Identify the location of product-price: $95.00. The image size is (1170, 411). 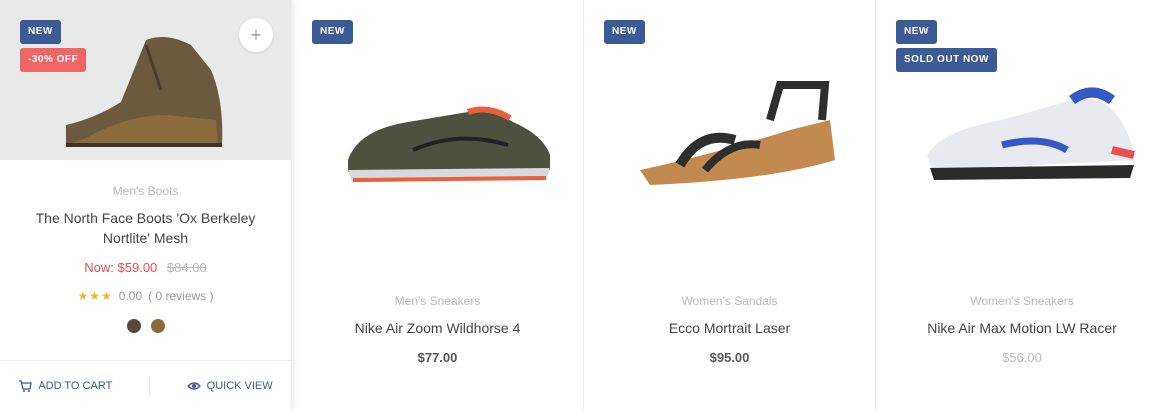
(729, 357).